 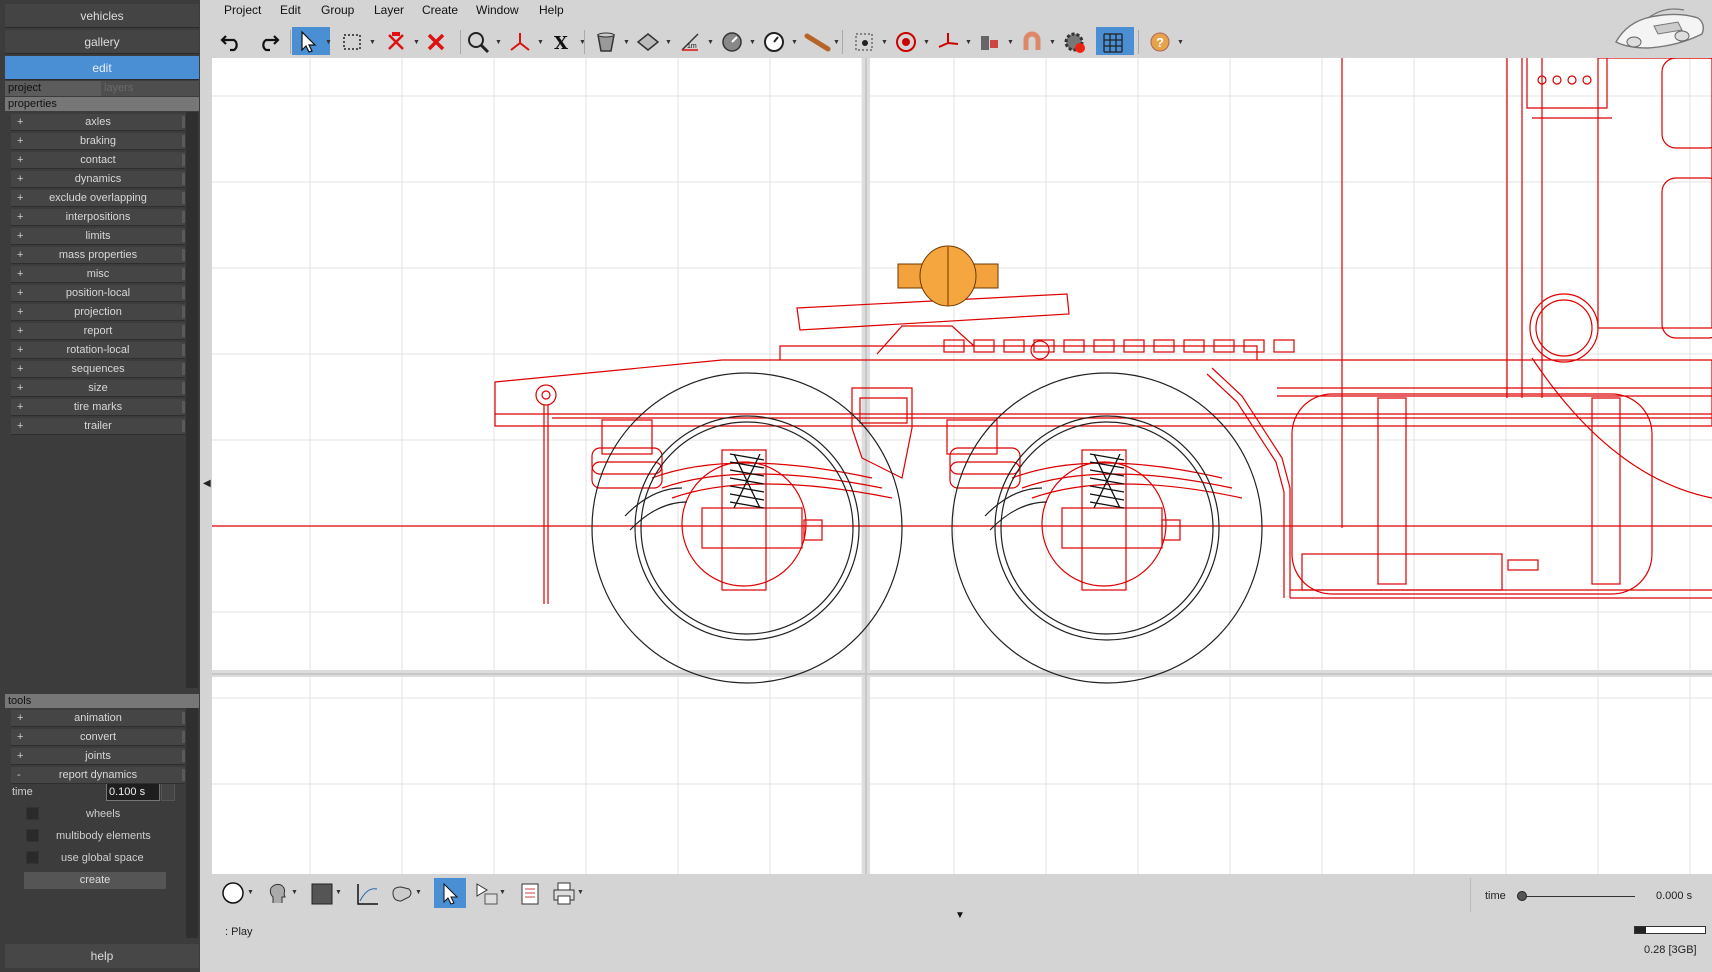 What do you see at coordinates (1077, 41) in the screenshot?
I see `settings-gear-icon` at bounding box center [1077, 41].